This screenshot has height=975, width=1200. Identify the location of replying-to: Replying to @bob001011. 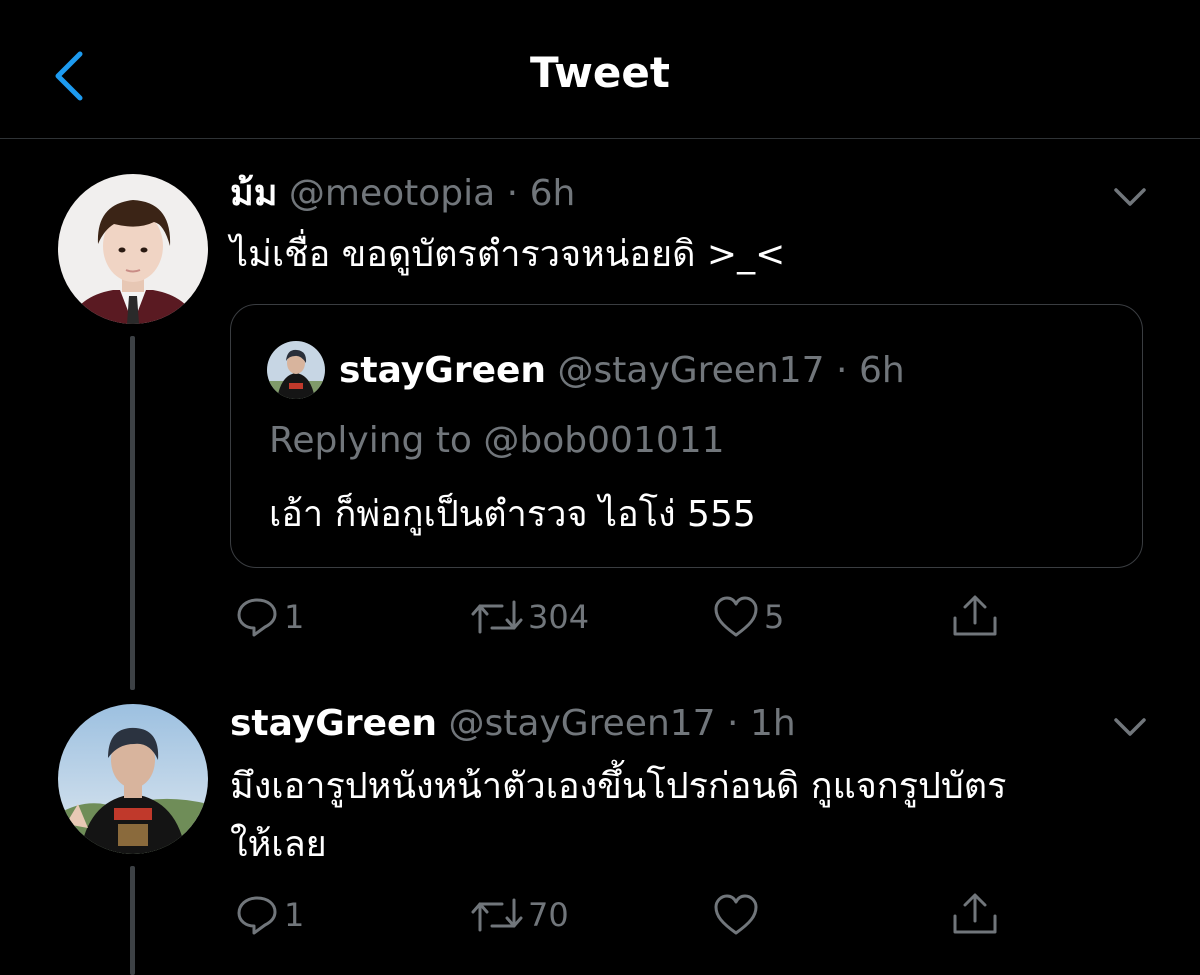
(497, 440).